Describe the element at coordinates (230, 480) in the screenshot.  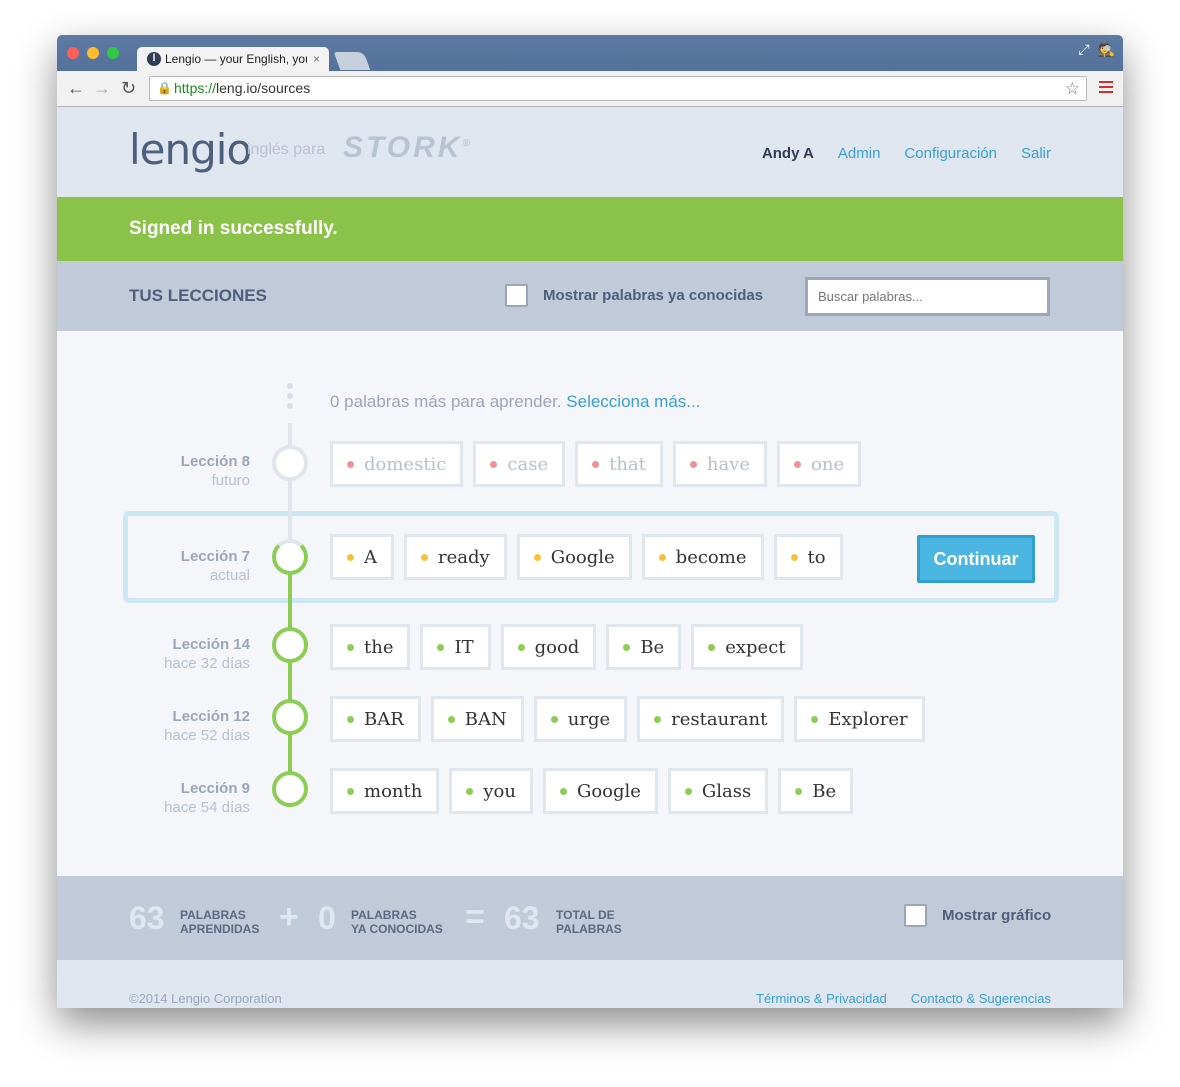
I see `lesson-status: futuro` at that location.